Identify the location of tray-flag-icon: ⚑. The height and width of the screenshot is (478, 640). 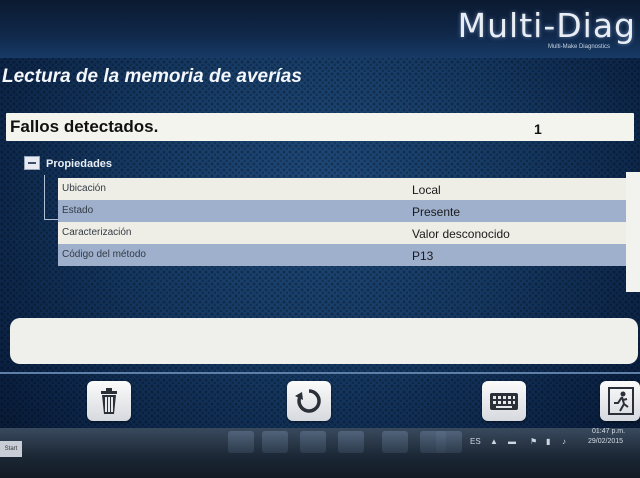
(533, 441).